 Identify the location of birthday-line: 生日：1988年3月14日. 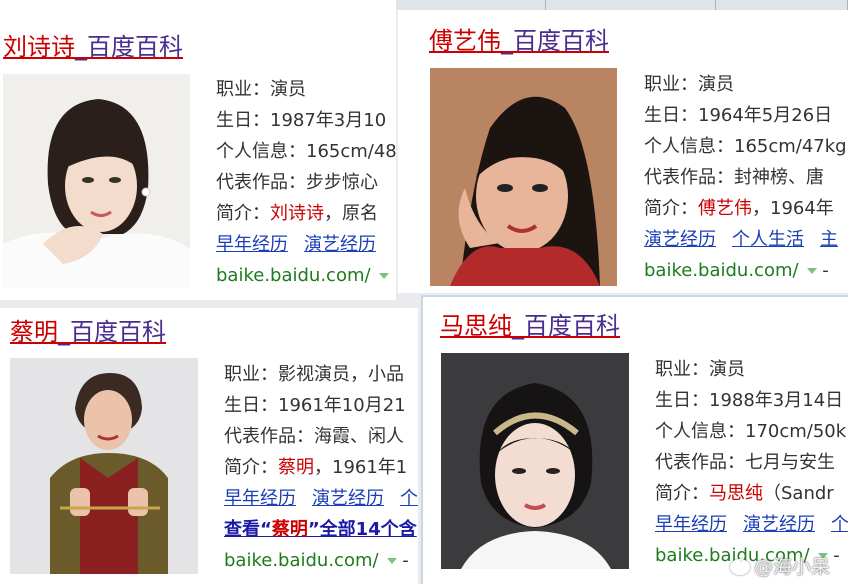
(749, 400).